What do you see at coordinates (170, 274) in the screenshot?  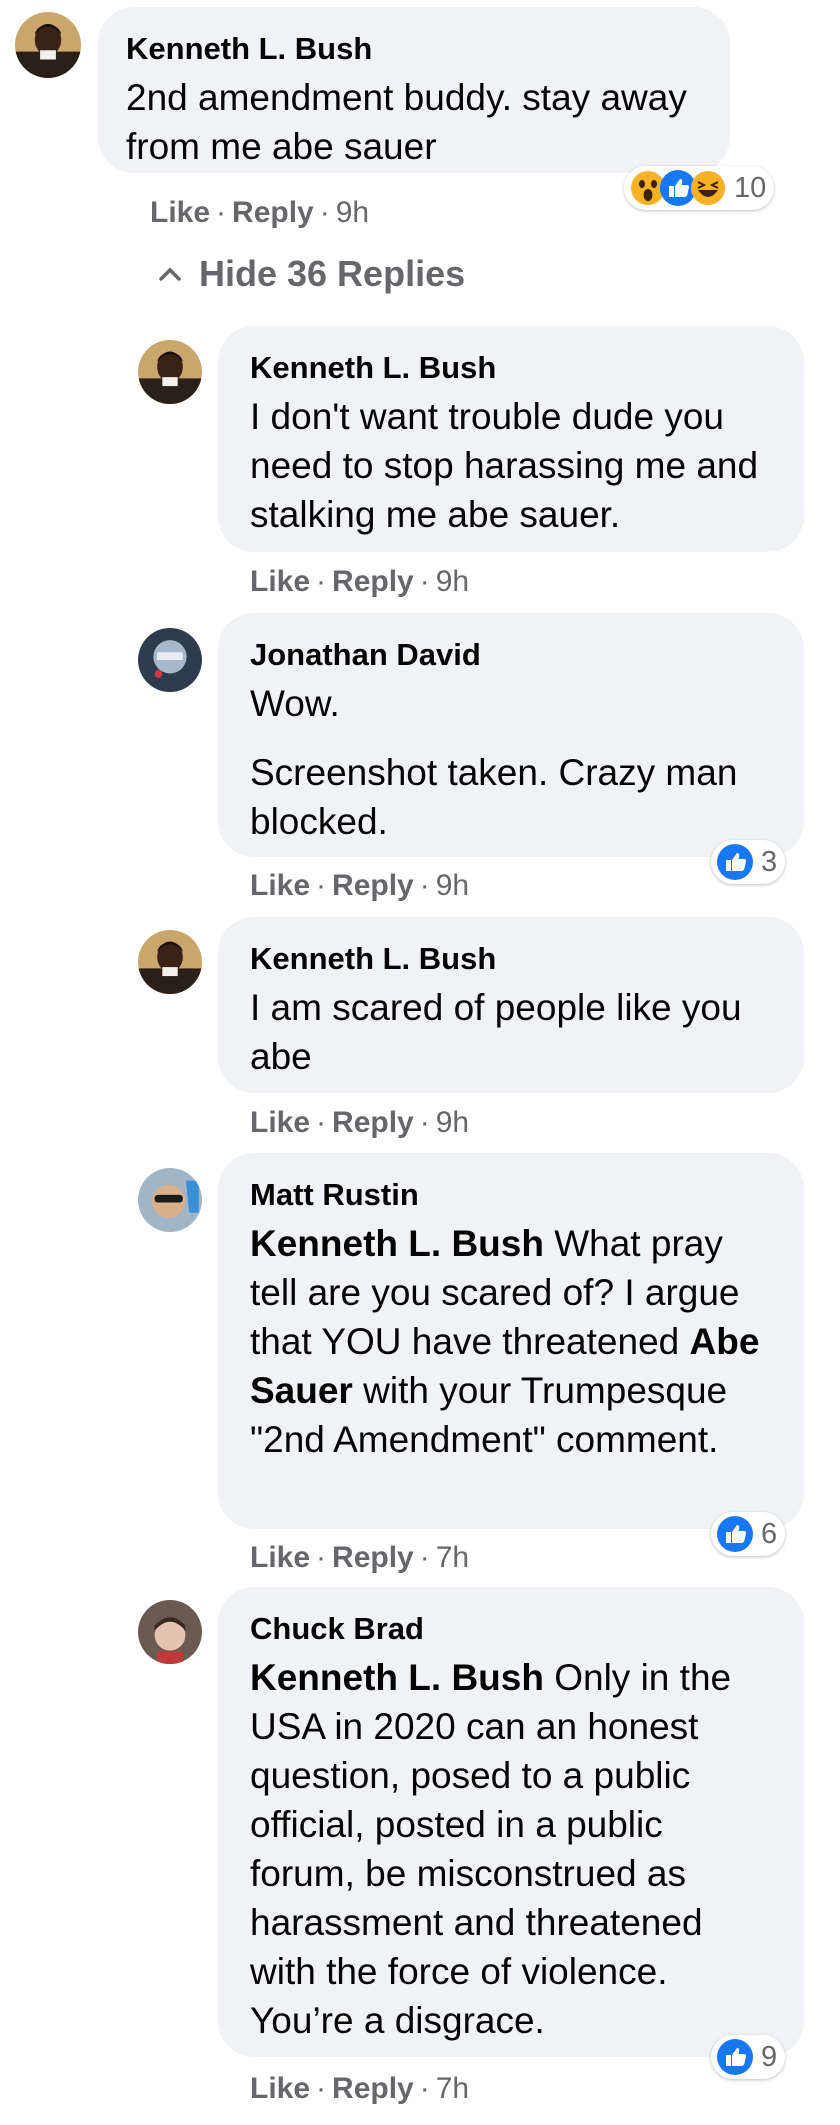 I see `chevron-up-icon` at bounding box center [170, 274].